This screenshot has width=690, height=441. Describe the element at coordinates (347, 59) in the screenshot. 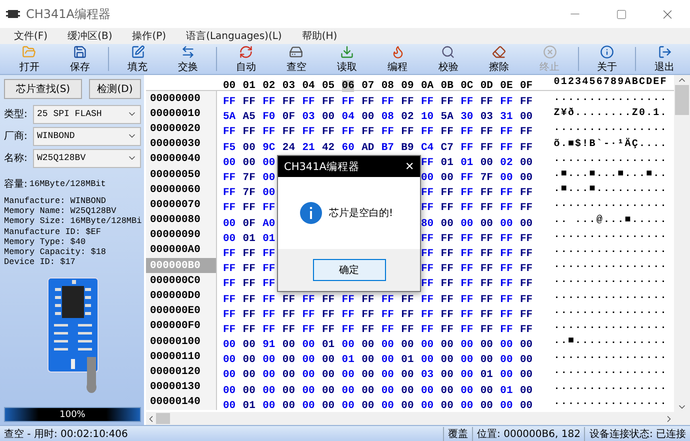

I see `toolbar-button: 读取` at that location.